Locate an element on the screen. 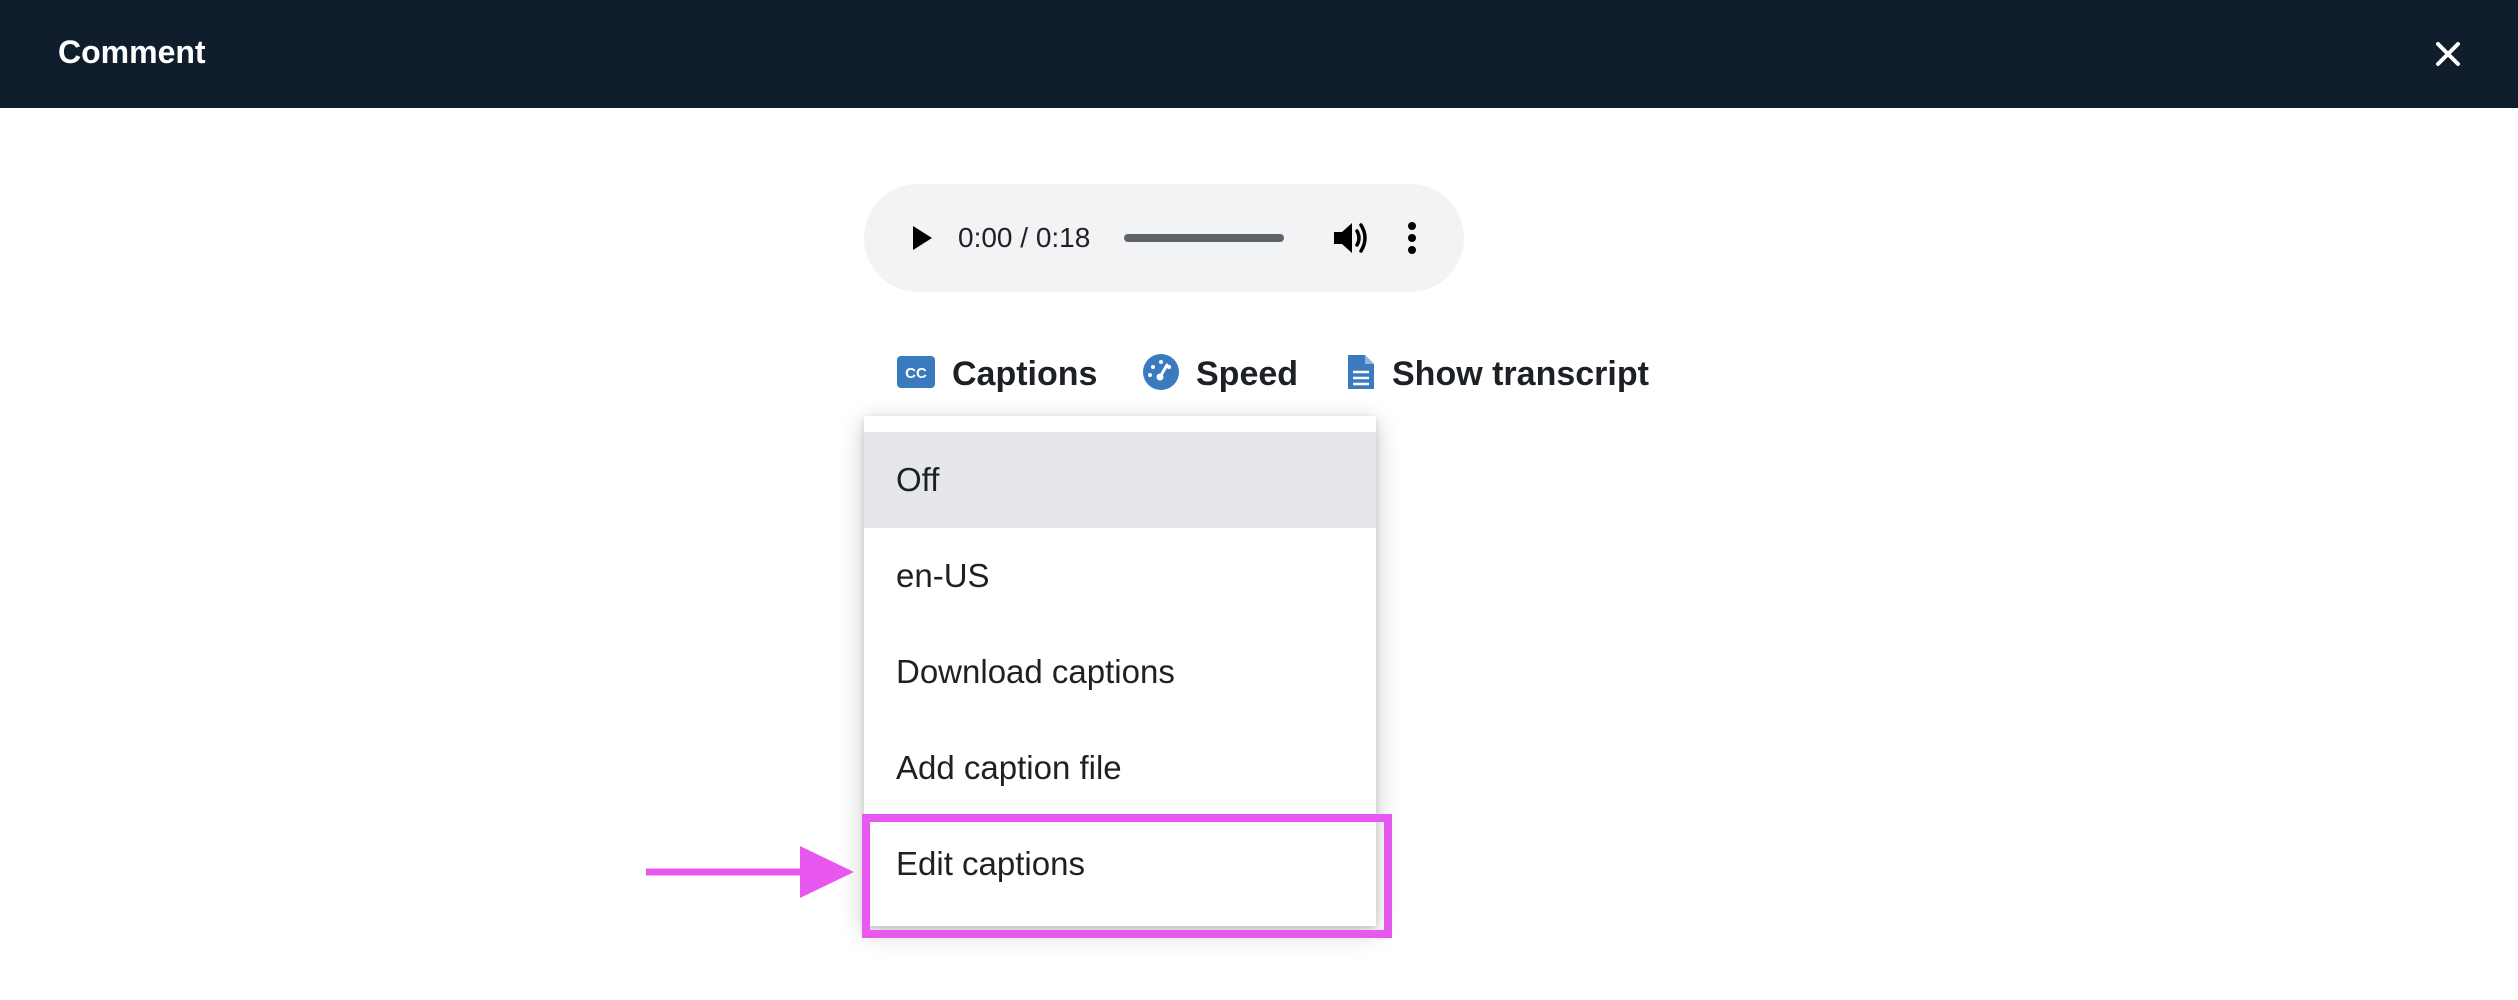  menu-item-add-caption-file: Add caption file is located at coordinates (1120, 768).